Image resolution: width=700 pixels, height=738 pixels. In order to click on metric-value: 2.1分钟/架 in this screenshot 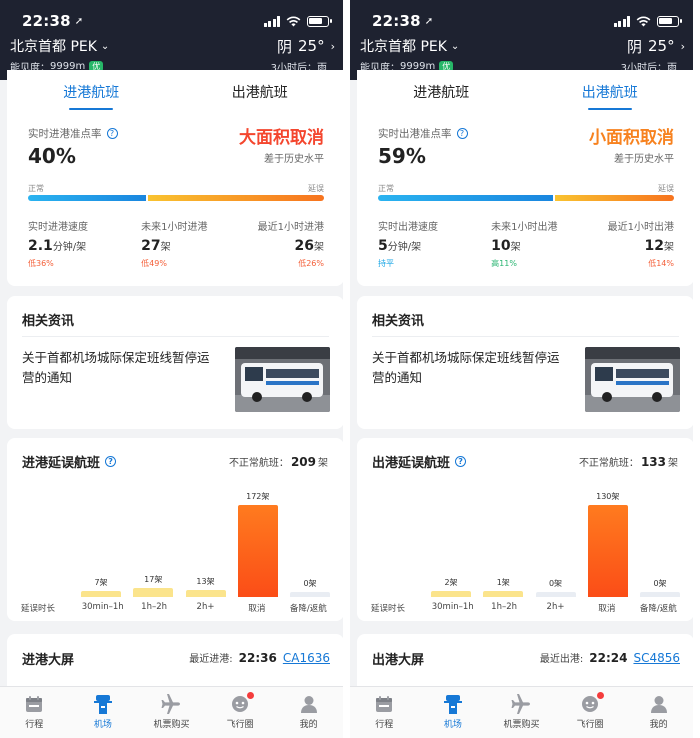, I will do `click(57, 246)`.